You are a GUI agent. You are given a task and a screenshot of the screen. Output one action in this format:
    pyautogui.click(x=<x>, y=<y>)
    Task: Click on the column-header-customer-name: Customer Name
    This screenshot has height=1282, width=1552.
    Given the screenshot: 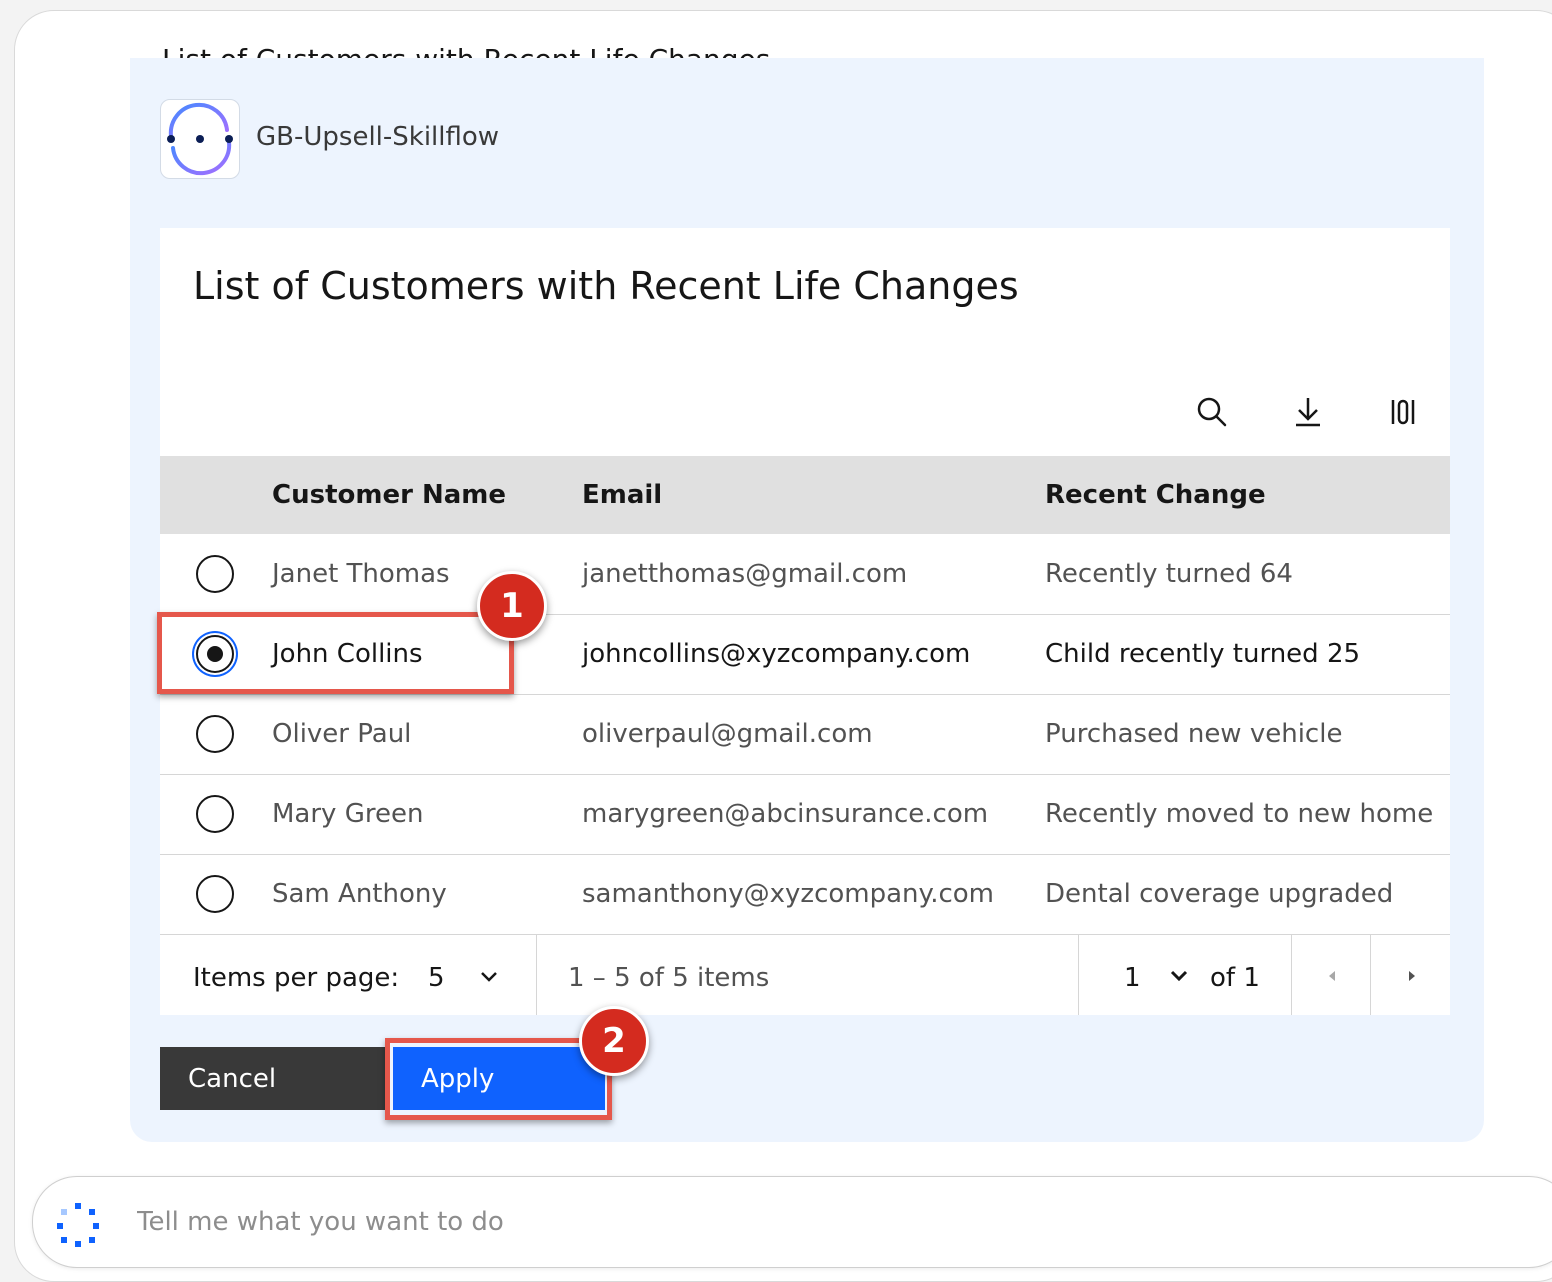 What is the action you would take?
    pyautogui.click(x=389, y=495)
    